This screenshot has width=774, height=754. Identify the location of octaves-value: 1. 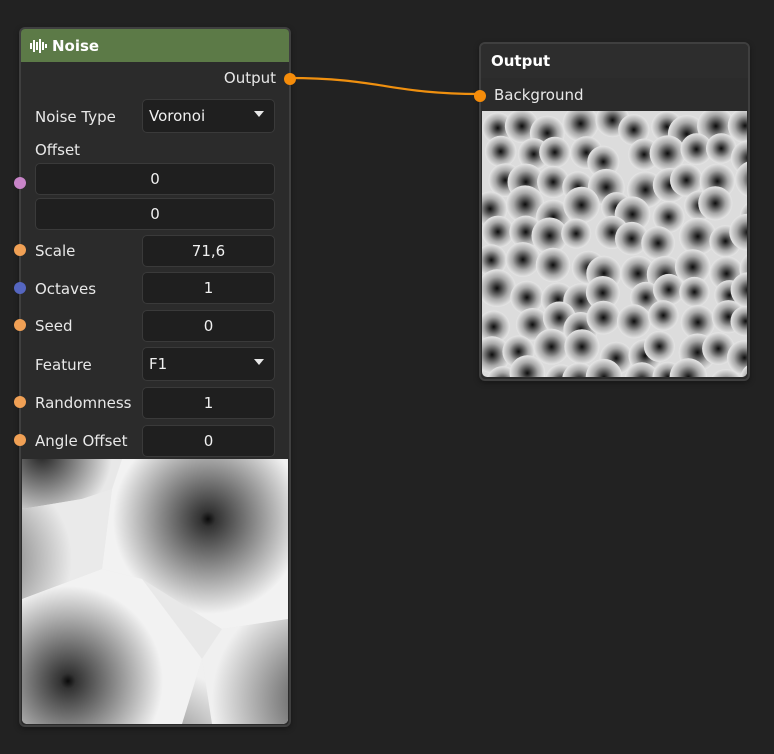
(208, 288).